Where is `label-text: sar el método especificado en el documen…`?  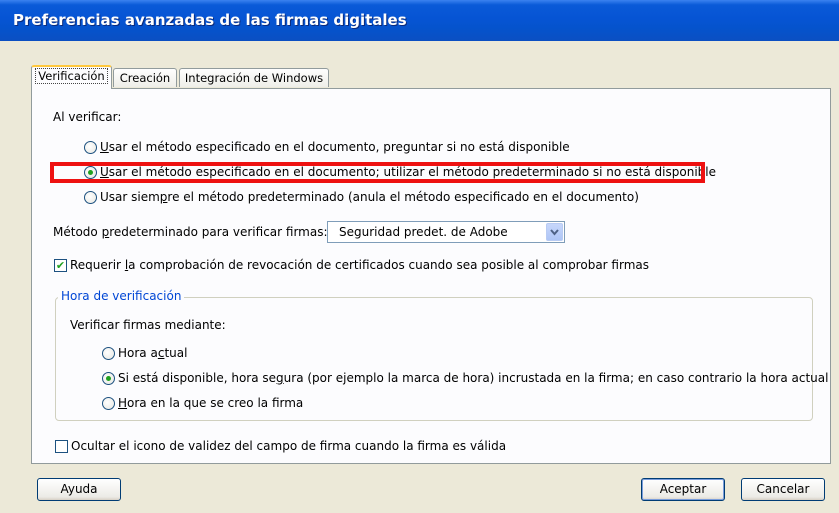
label-text: sar el método especificado en el documen… is located at coordinates (339, 147).